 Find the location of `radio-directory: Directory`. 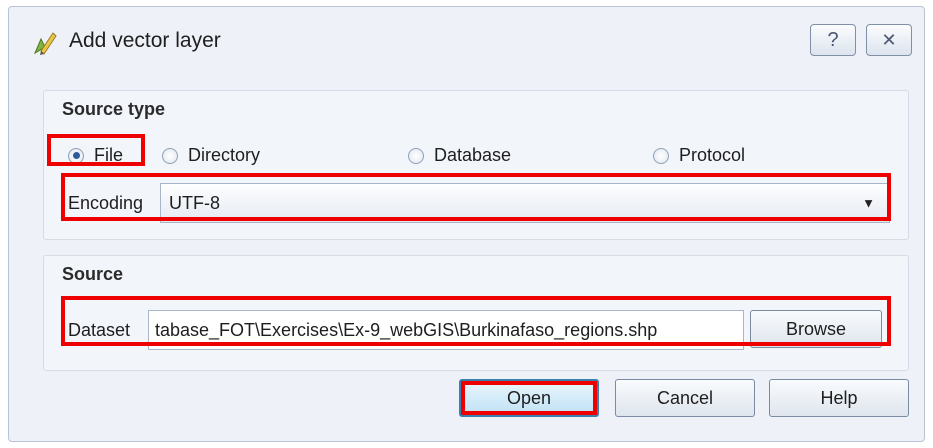

radio-directory: Directory is located at coordinates (211, 155).